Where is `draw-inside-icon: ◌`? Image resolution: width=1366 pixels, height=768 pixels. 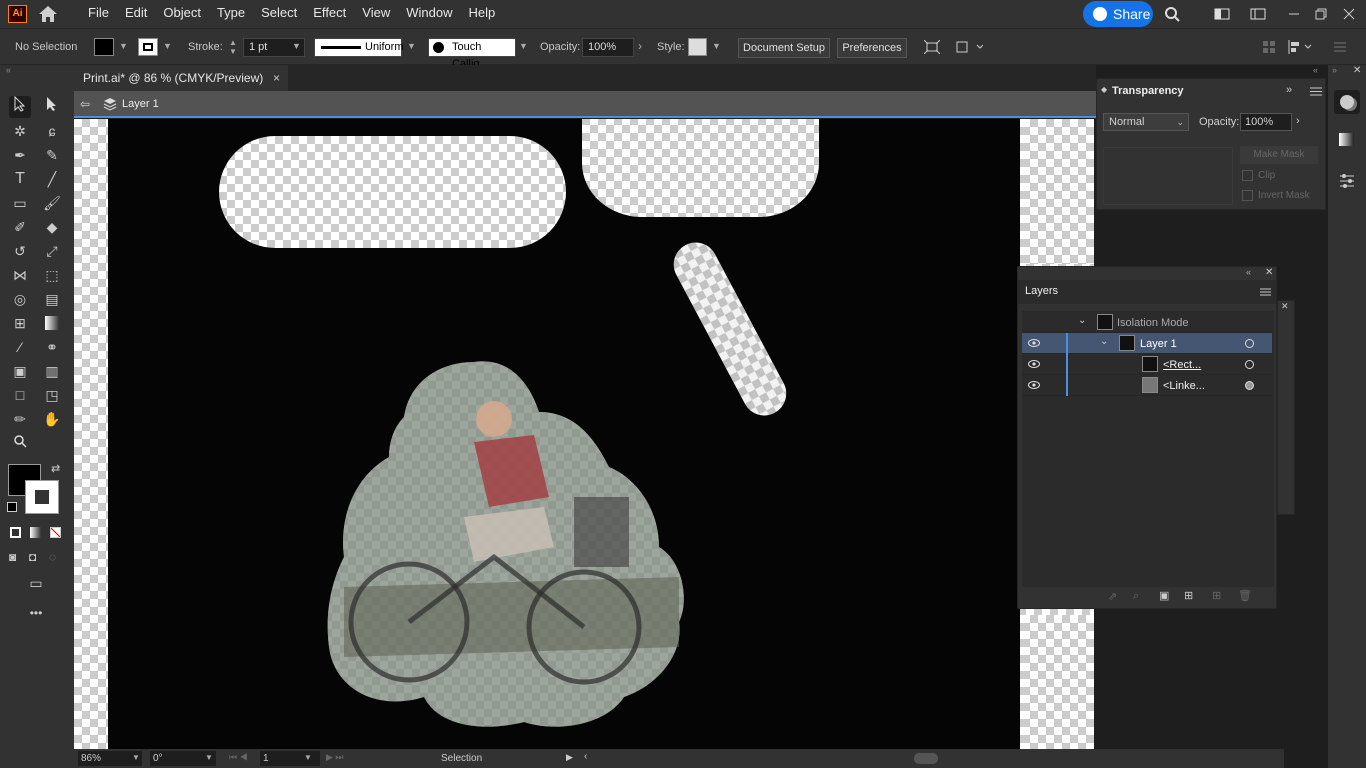
draw-inside-icon: ◌ is located at coordinates (52, 557).